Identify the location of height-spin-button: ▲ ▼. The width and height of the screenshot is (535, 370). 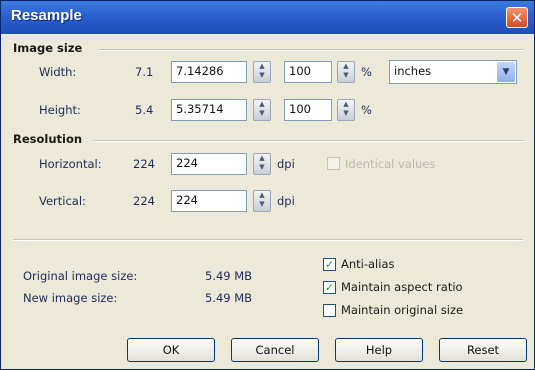
(262, 110).